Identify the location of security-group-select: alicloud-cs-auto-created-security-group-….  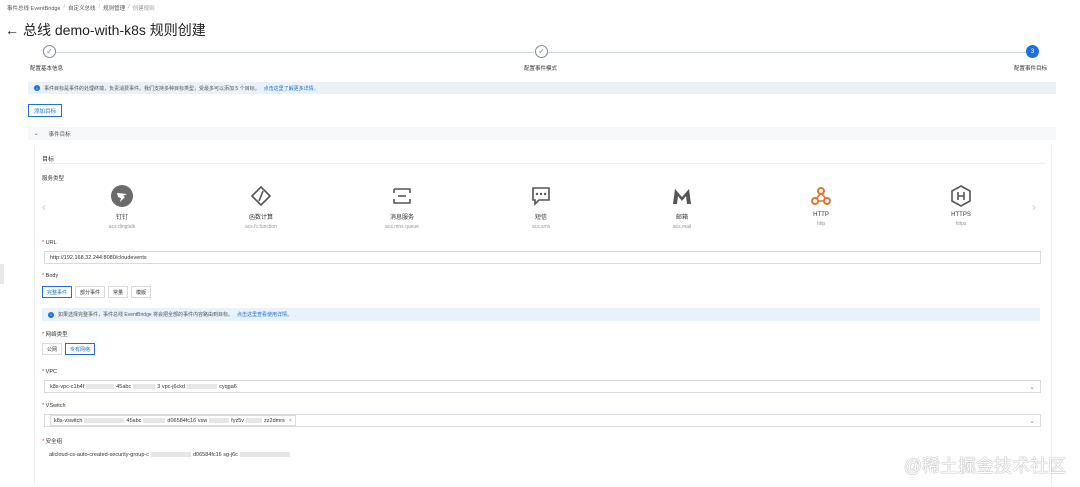
(542, 454).